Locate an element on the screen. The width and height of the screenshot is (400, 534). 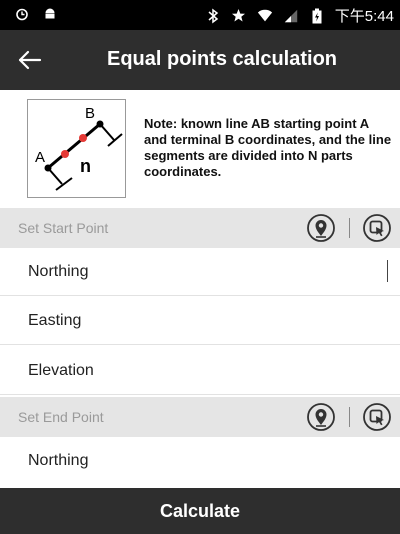
start-easting-label: Easting is located at coordinates (55, 320).